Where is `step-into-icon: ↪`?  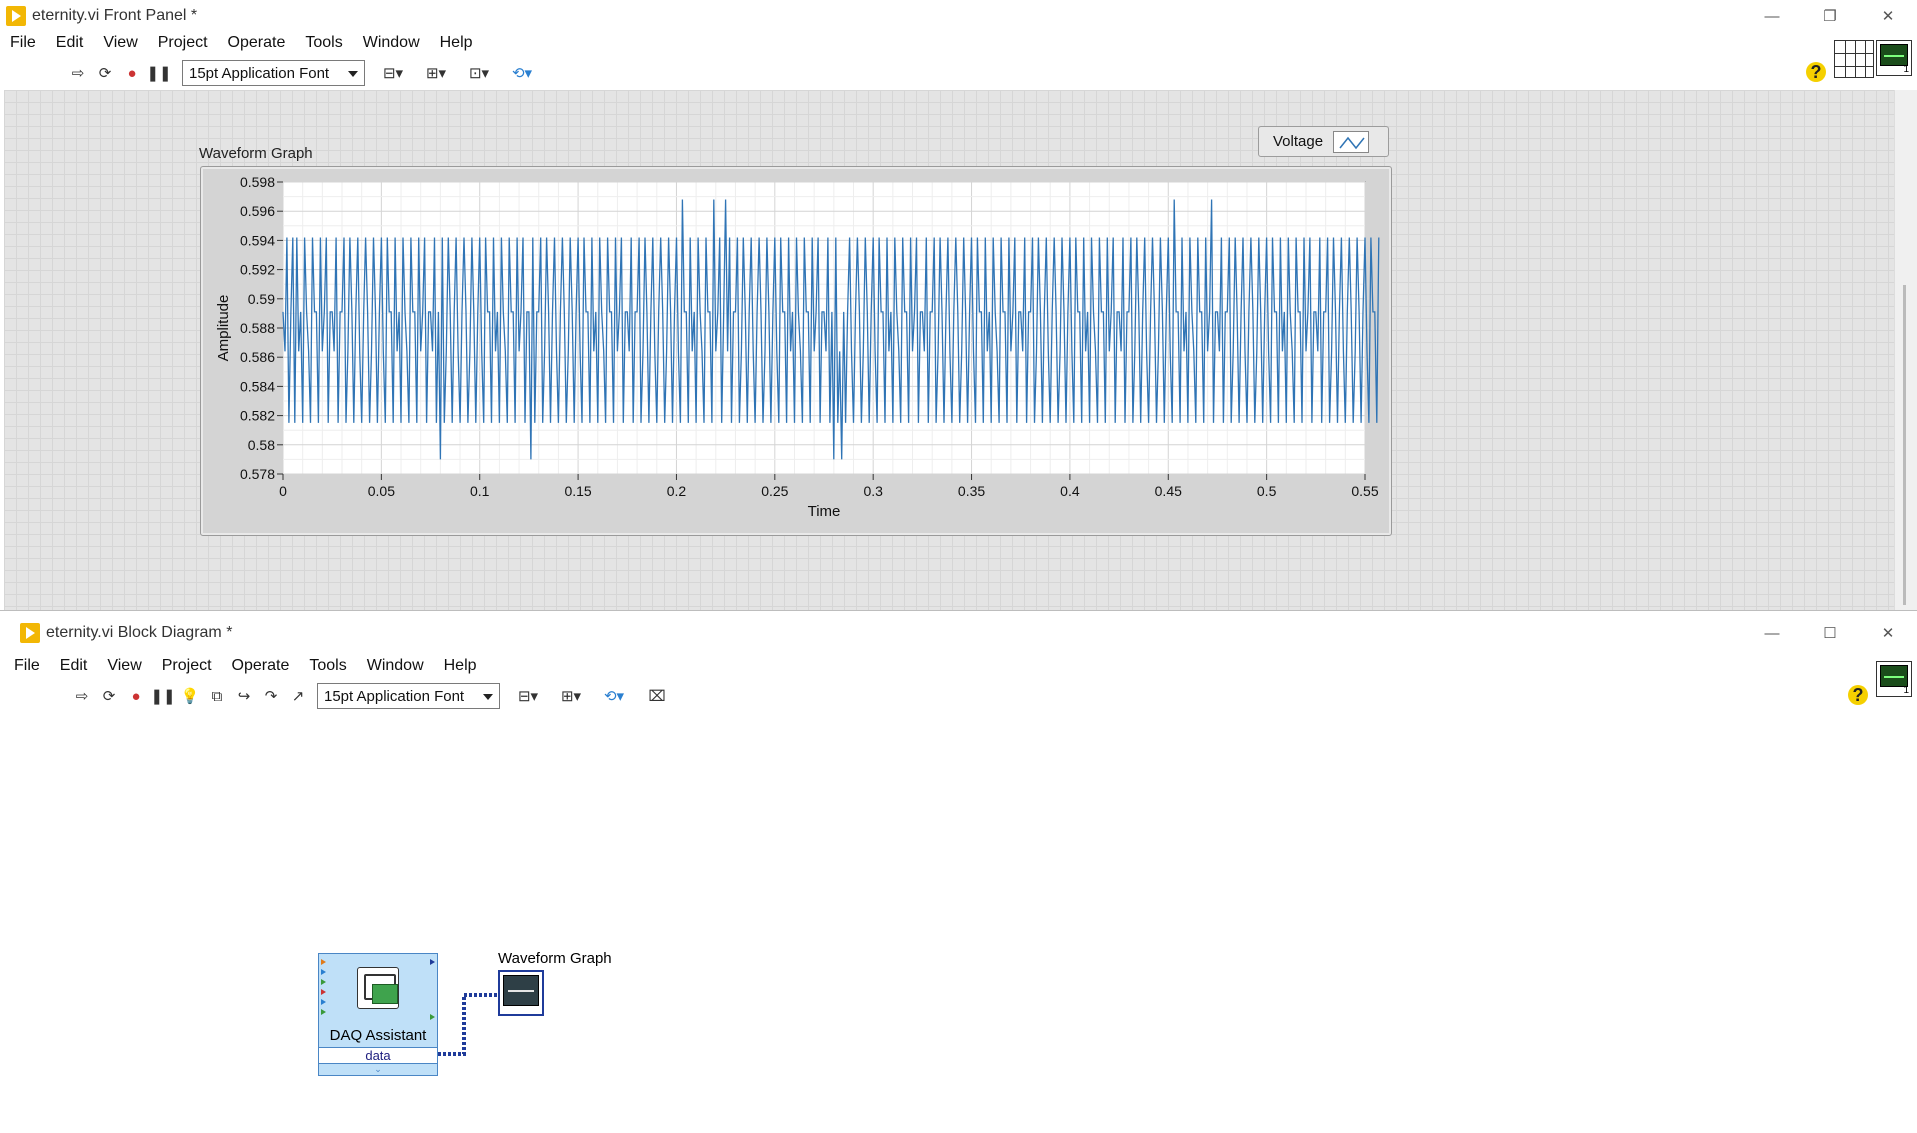
step-into-icon: ↪ is located at coordinates (244, 696).